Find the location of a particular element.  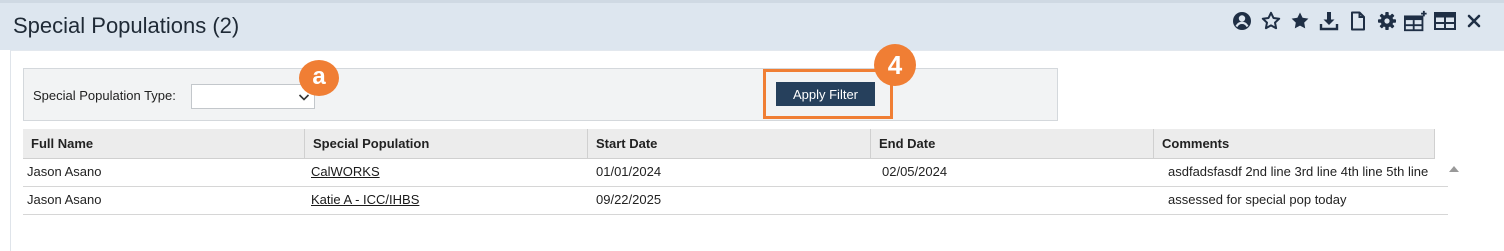

toolbar is located at coordinates (1360, 21).